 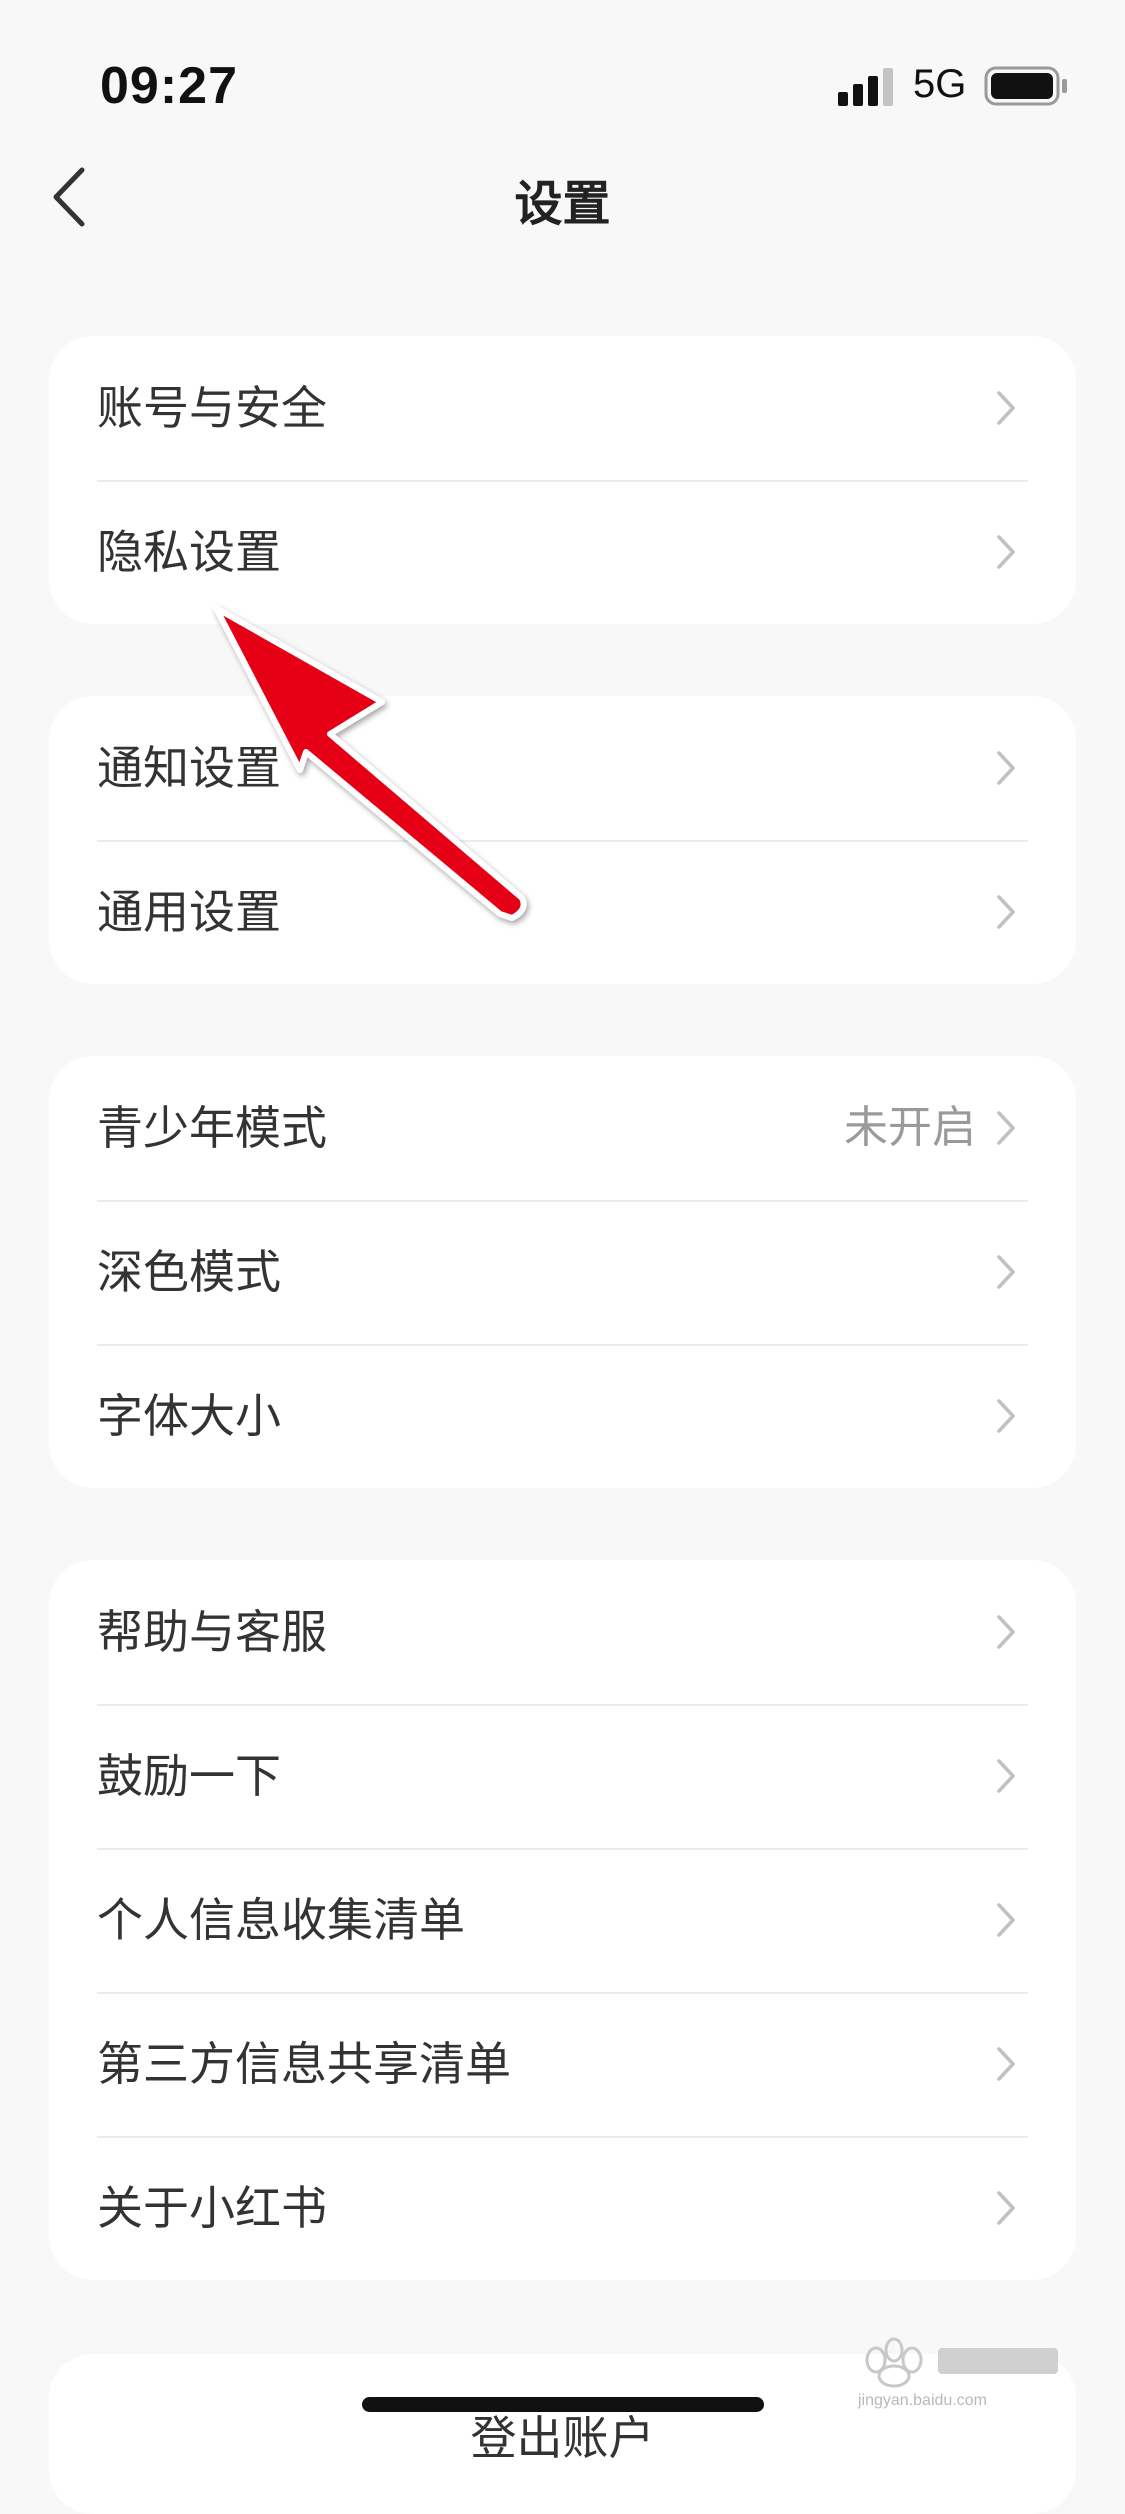 I want to click on settings-item-dark-mode: 深色模式, so click(x=562, y=1272).